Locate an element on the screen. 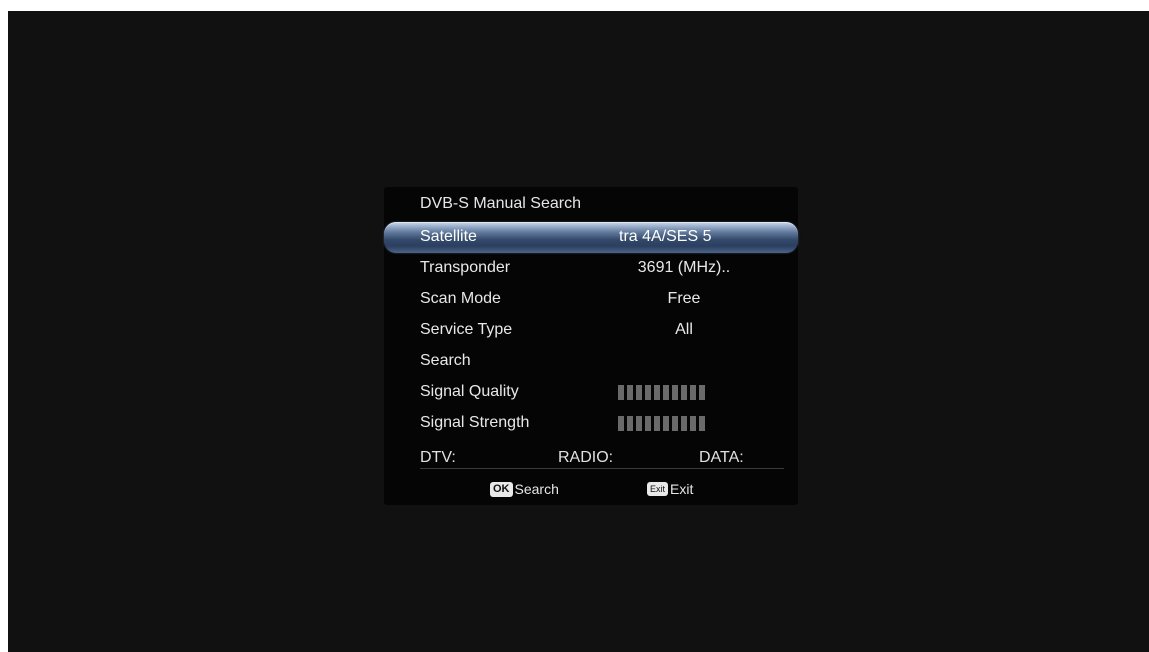 The image size is (1149, 652). scan-mode-label: Scan Mode is located at coordinates (460, 298).